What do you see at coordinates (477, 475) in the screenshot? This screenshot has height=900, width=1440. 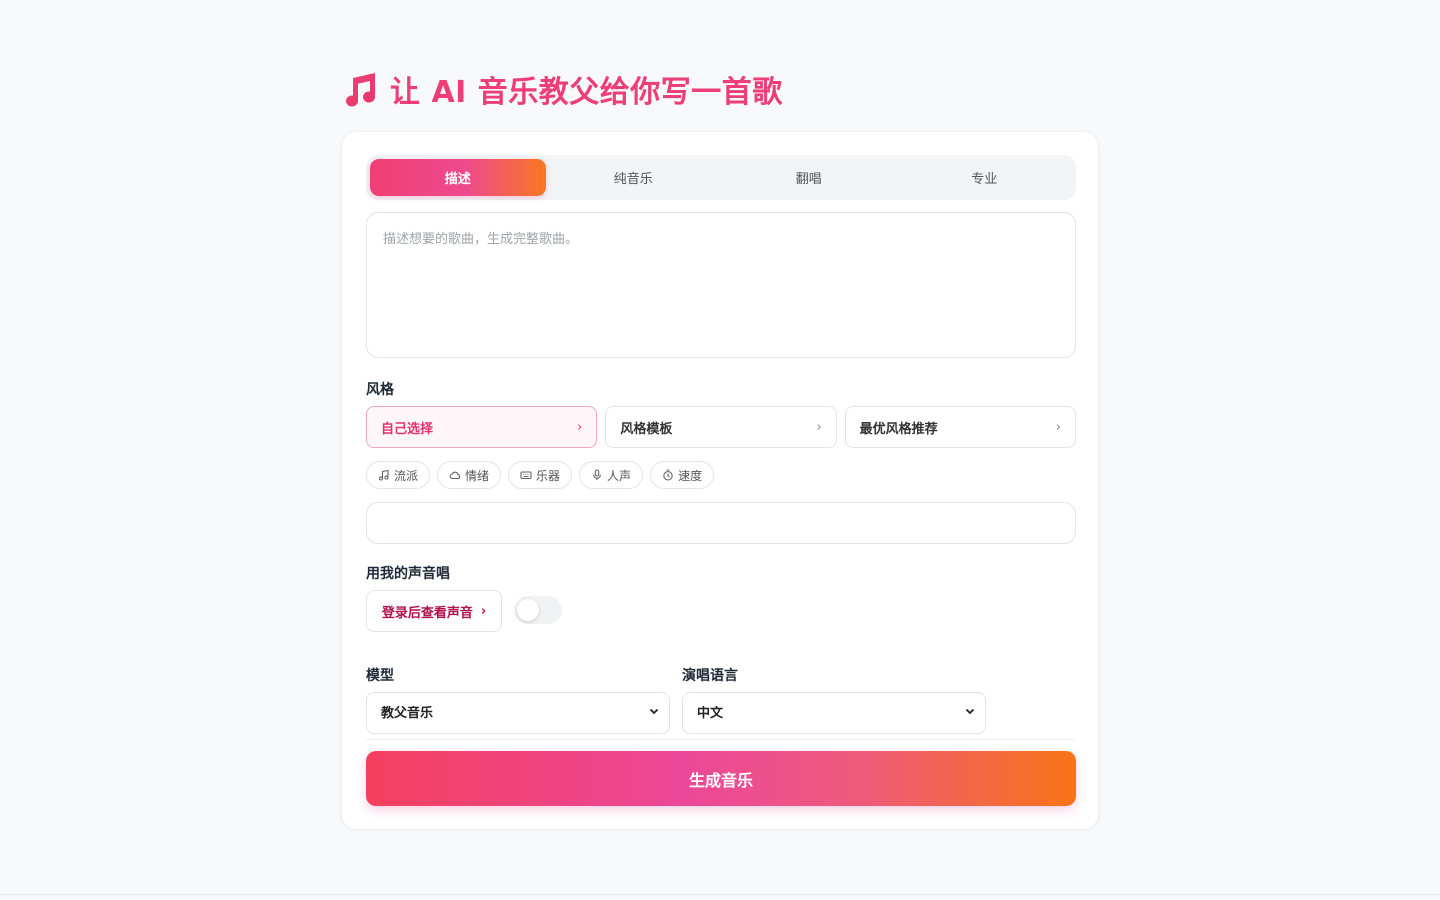 I see `chip-label: 情绪` at bounding box center [477, 475].